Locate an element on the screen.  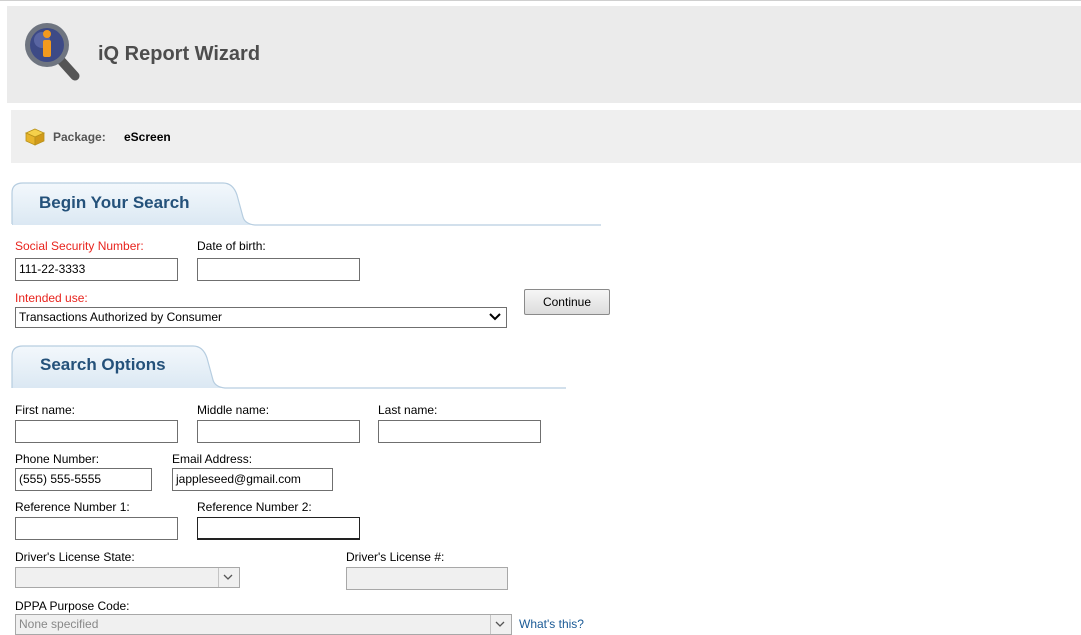
whats-this-link: What's this? is located at coordinates (551, 624).